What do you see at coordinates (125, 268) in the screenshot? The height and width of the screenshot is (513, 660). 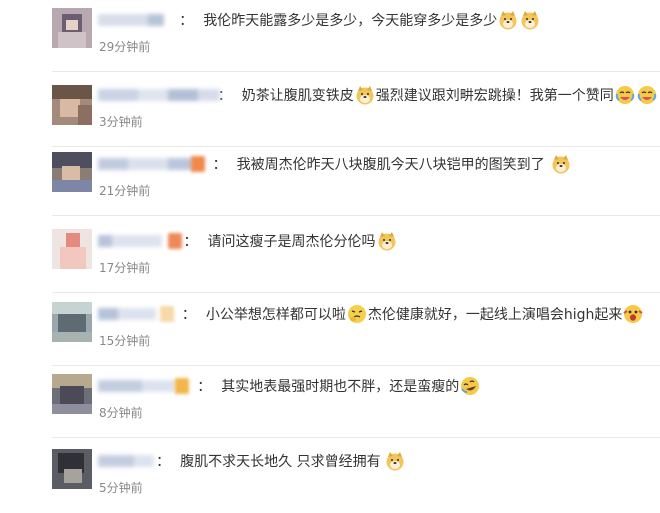 I see `timestamp: 17分钟前` at bounding box center [125, 268].